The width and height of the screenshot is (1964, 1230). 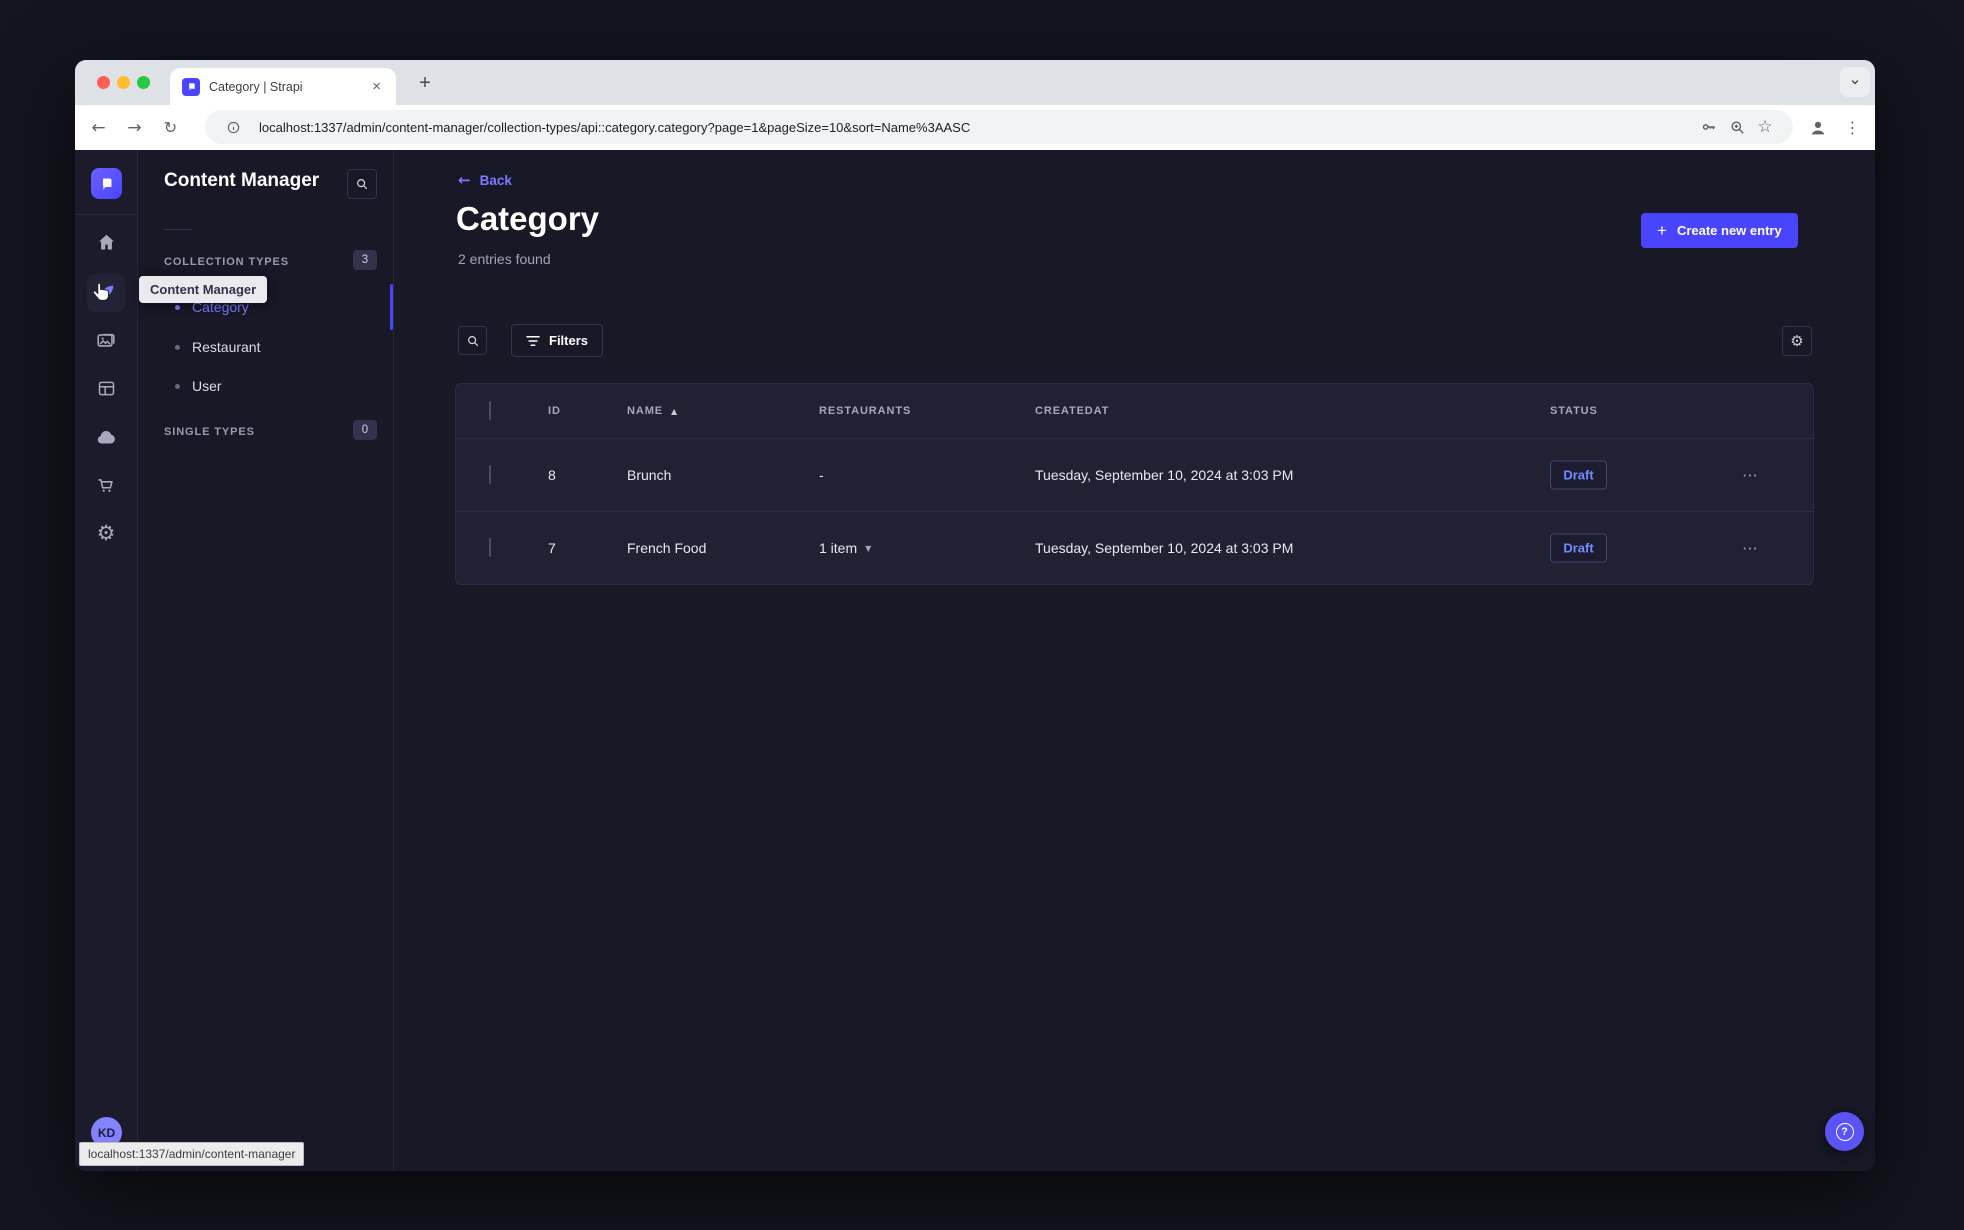 I want to click on zoom-icon, so click(x=1737, y=127).